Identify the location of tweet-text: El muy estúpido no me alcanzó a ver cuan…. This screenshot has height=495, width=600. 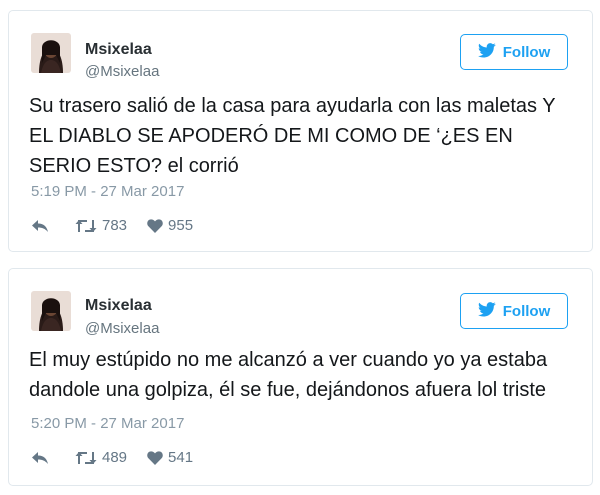
(288, 375).